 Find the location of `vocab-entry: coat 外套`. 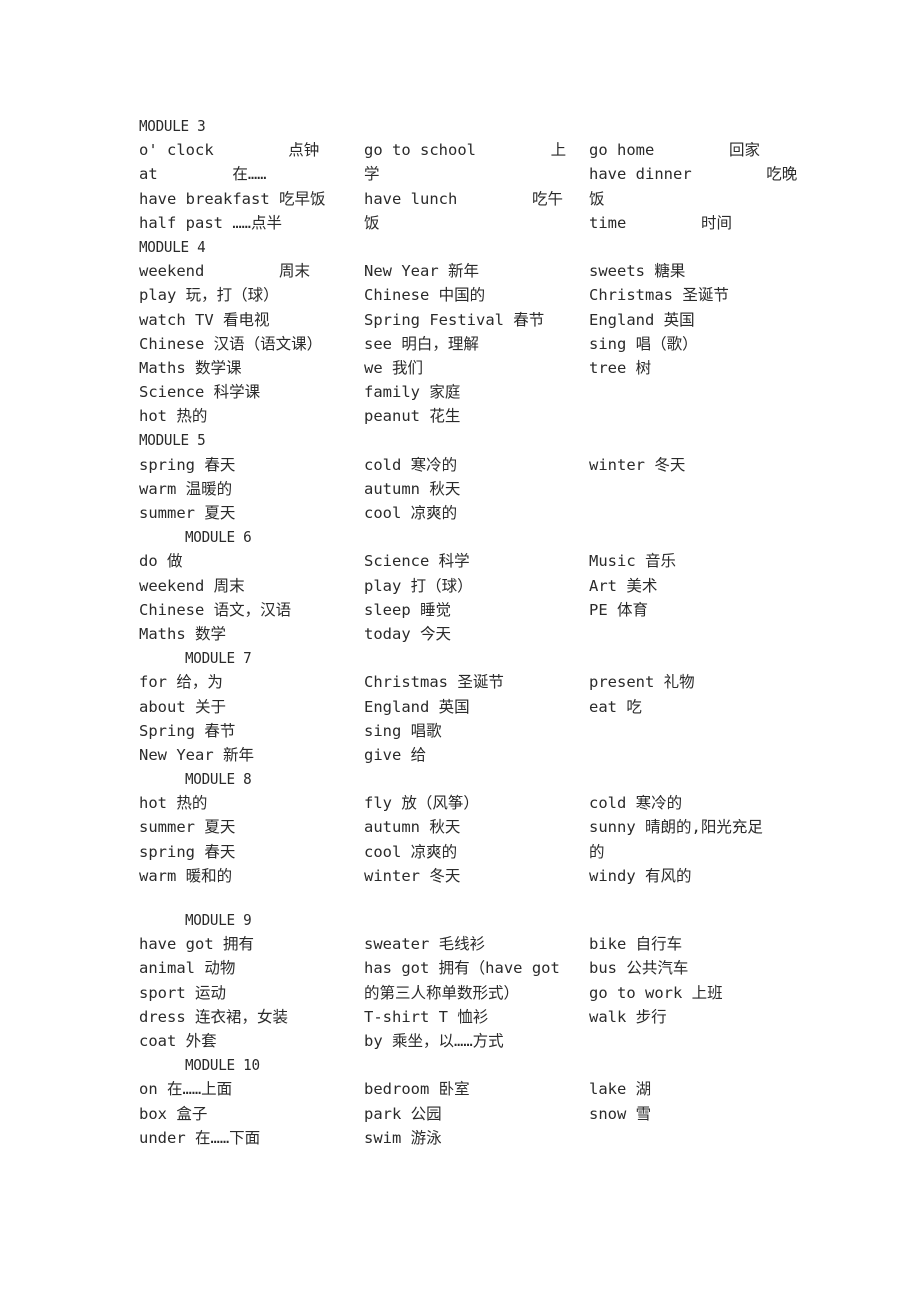

vocab-entry: coat 外套 is located at coordinates (178, 1040).